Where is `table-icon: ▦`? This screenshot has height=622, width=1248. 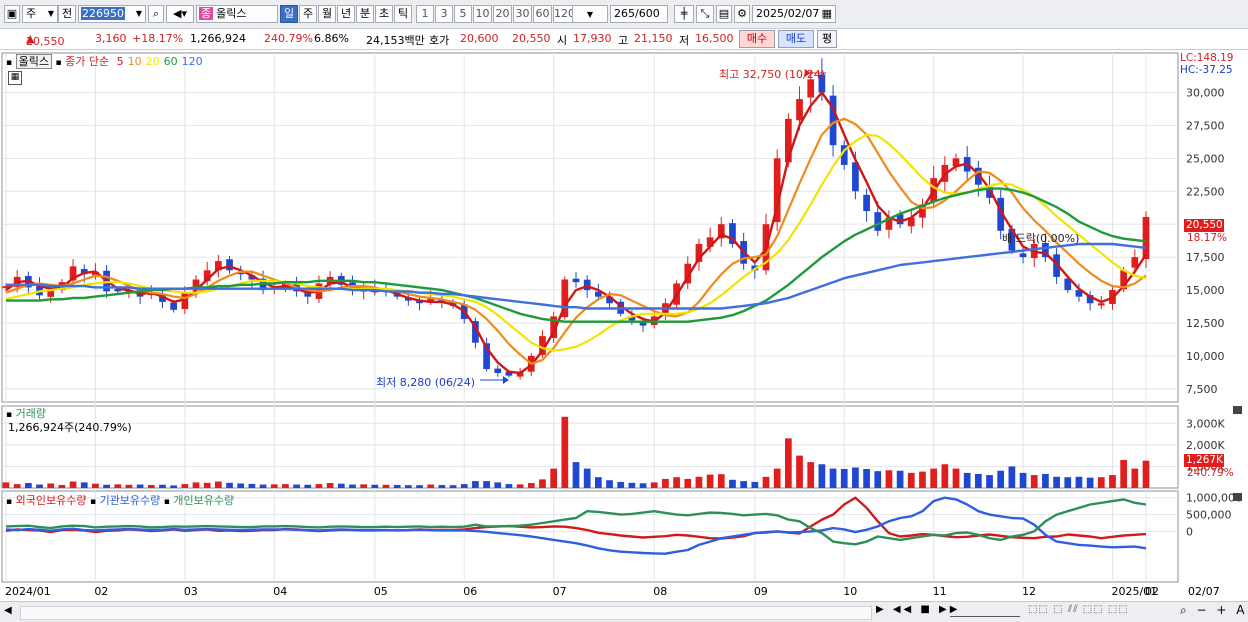 table-icon: ▦ is located at coordinates (15, 78).